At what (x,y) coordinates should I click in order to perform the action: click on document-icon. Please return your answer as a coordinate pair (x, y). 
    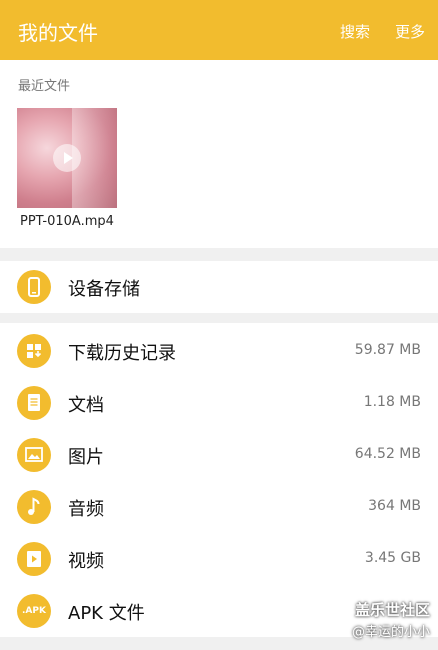
    Looking at the image, I should click on (34, 403).